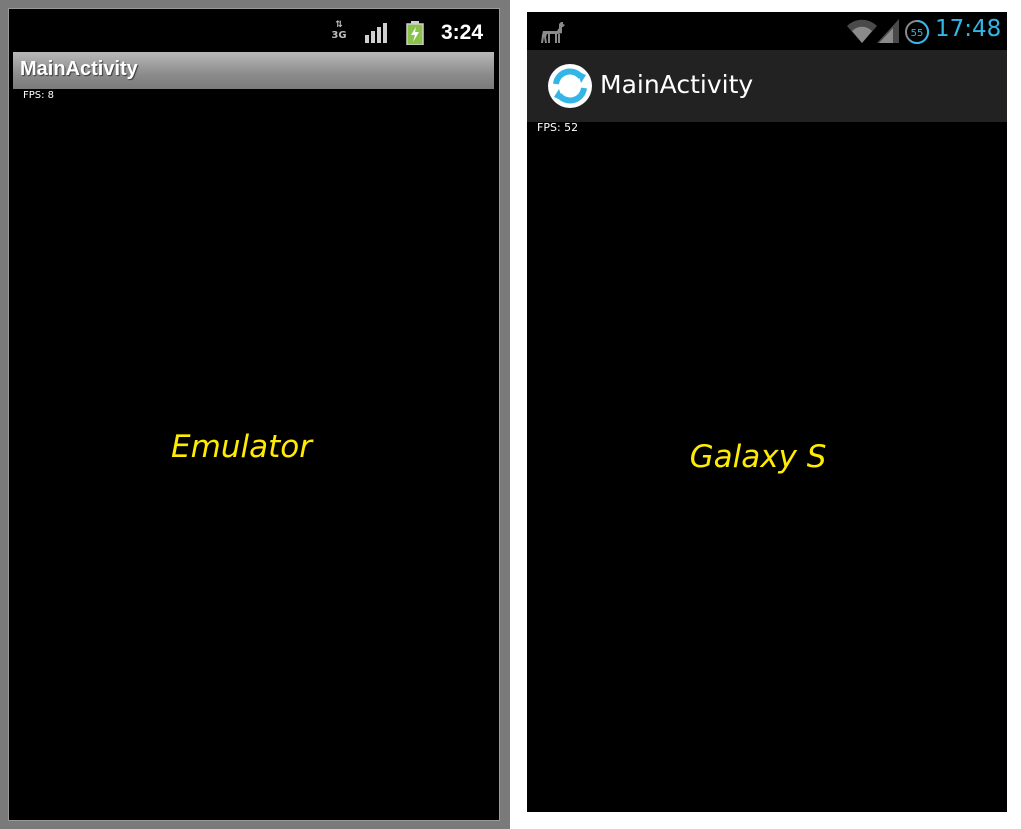 The image size is (1021, 829). What do you see at coordinates (758, 457) in the screenshot?
I see `device-label: Galaxy S` at bounding box center [758, 457].